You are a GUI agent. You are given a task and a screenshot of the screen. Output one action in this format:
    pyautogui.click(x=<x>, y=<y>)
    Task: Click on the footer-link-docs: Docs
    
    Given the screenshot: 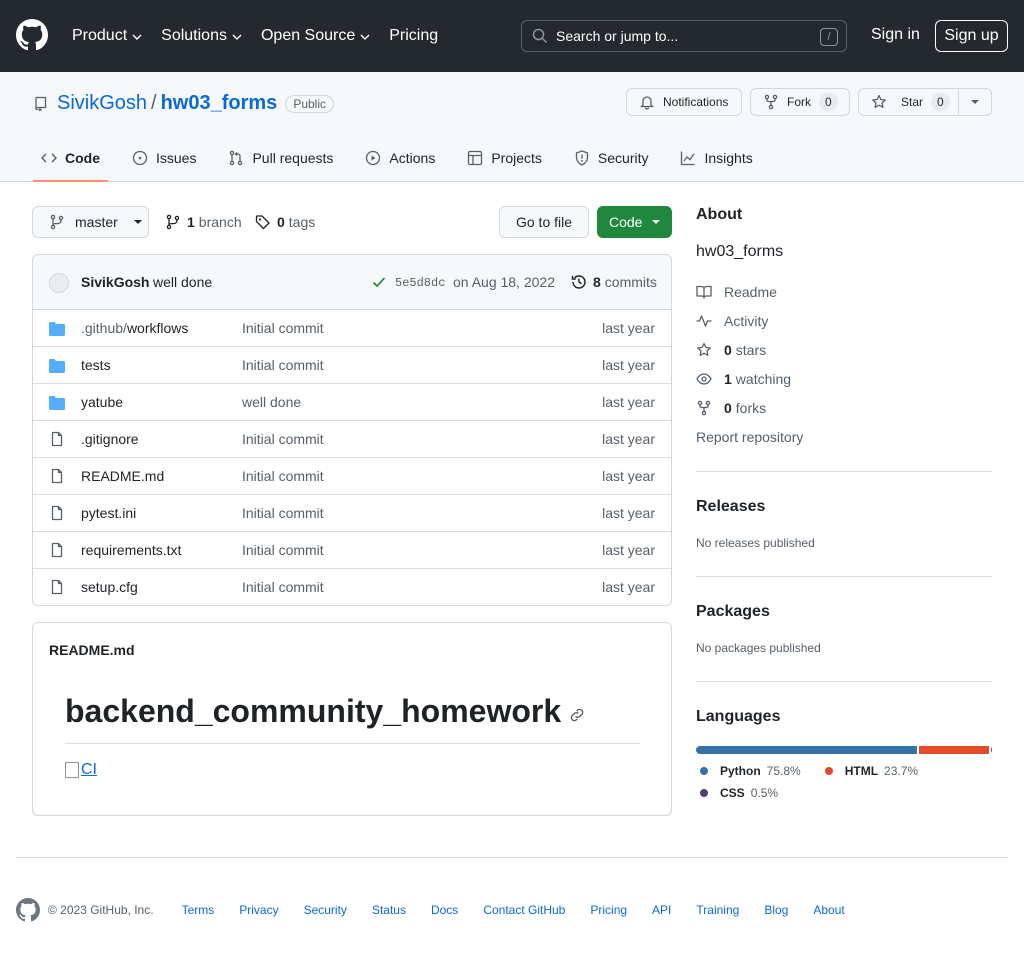 What is the action you would take?
    pyautogui.click(x=444, y=910)
    